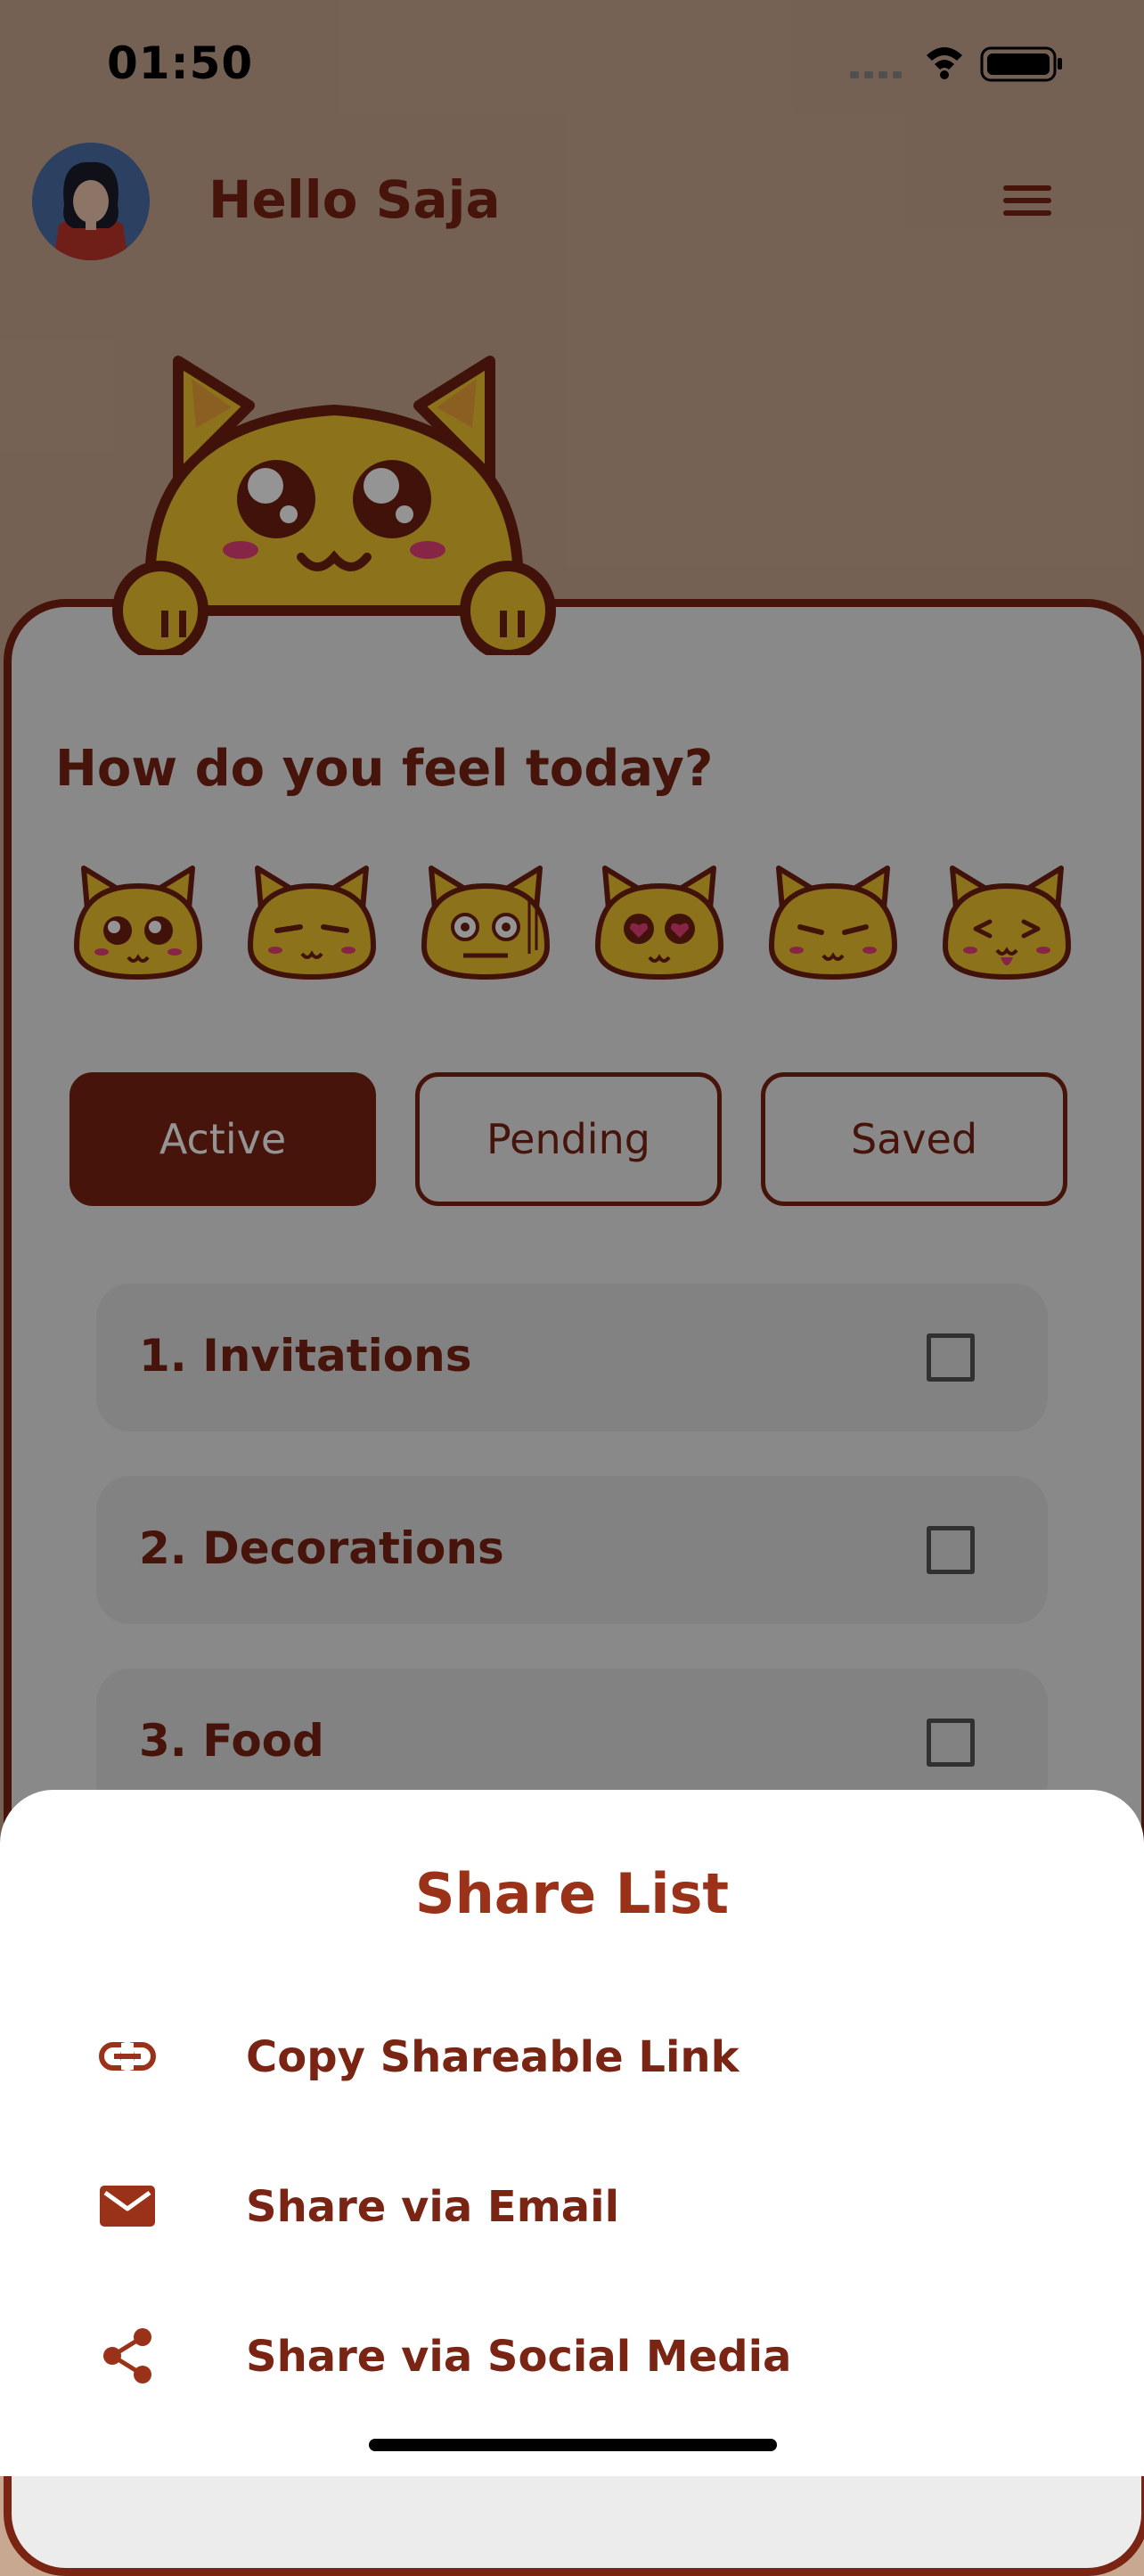  What do you see at coordinates (573, 2445) in the screenshot?
I see `home-indicator` at bounding box center [573, 2445].